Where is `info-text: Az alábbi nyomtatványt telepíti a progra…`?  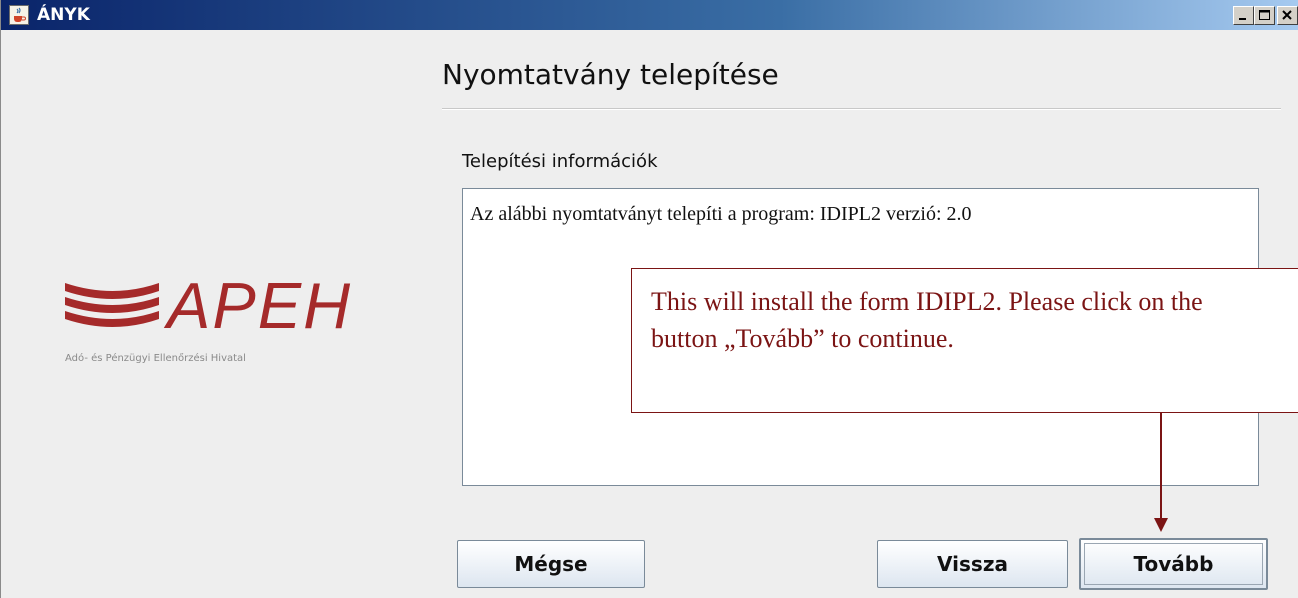
info-text: Az alábbi nyomtatványt telepíti a progra… is located at coordinates (721, 214).